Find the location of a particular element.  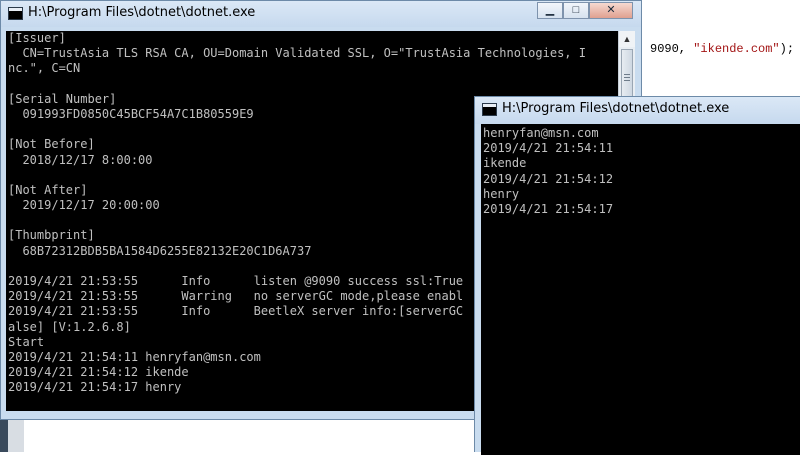

scroll-up-arrow-icon: ▲ is located at coordinates (627, 39).